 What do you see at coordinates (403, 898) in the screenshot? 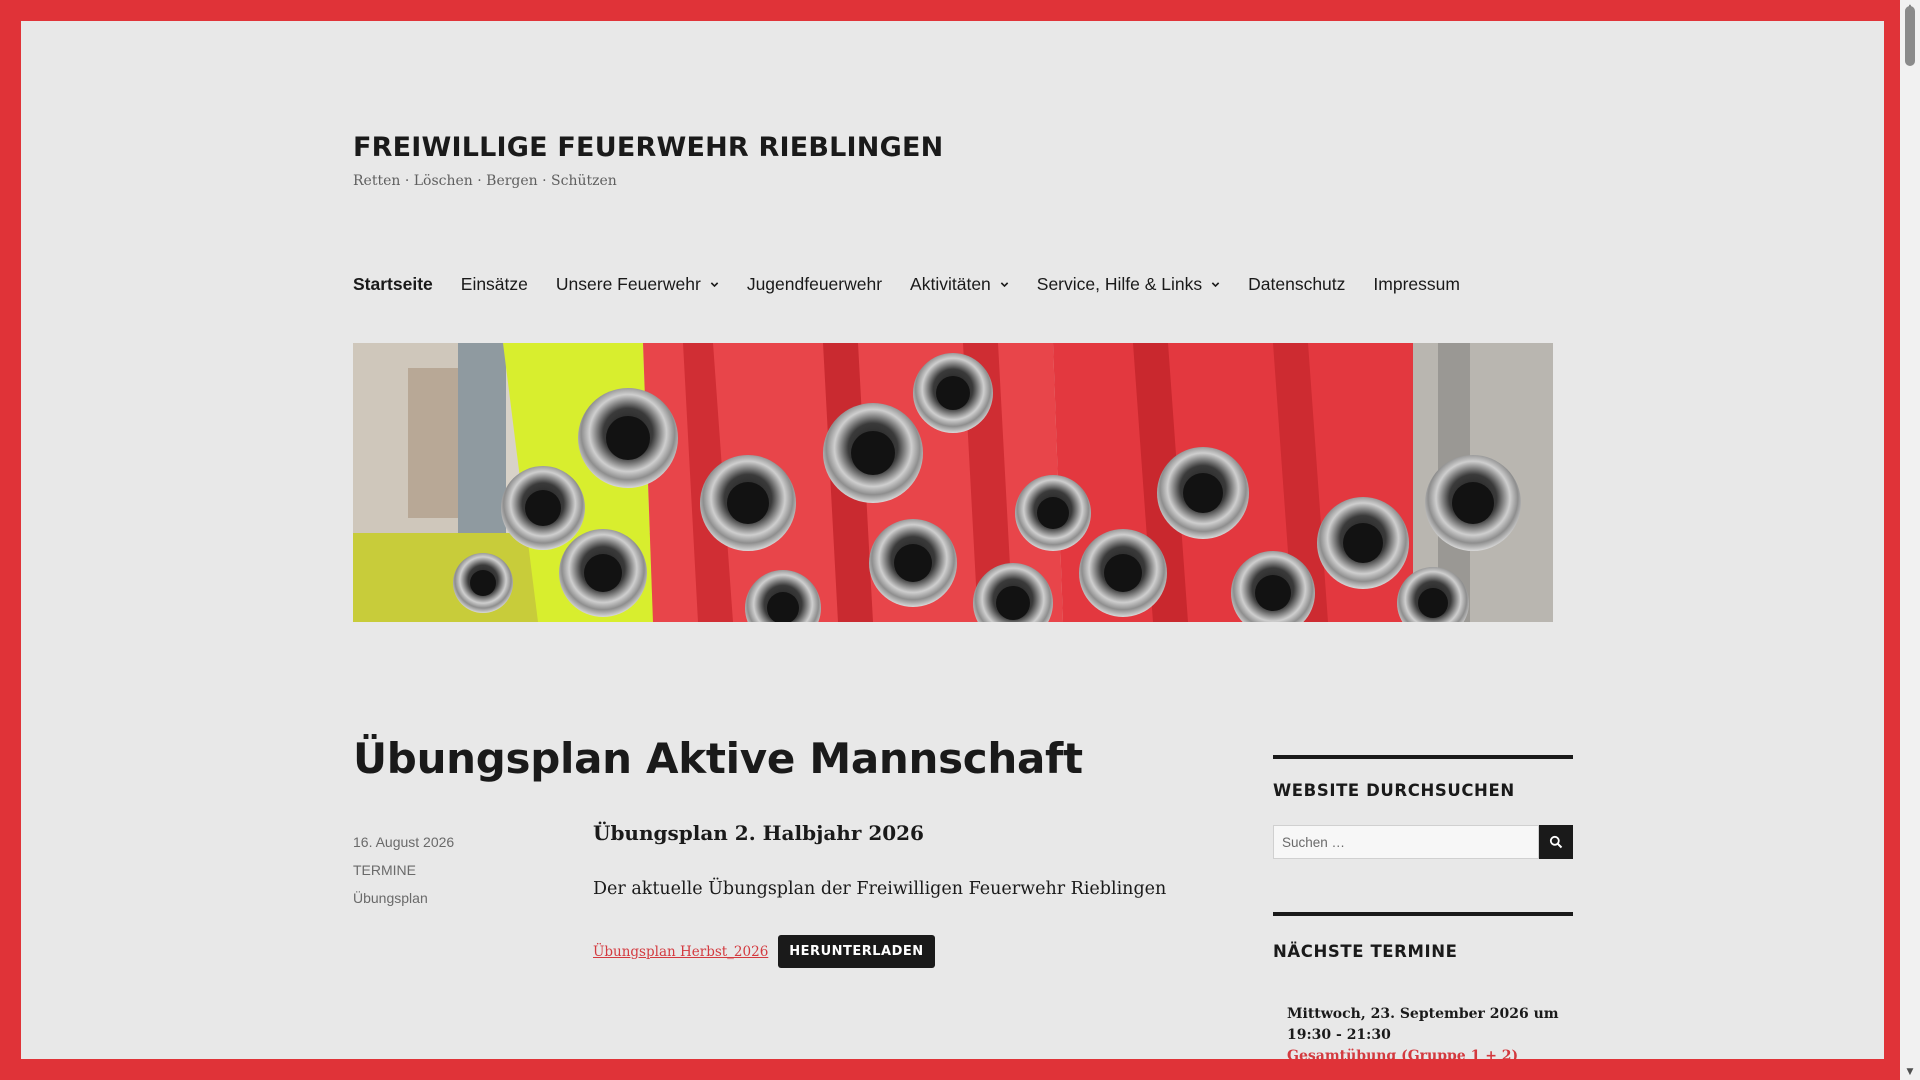
I see `post-tag: Übungsplan` at bounding box center [403, 898].